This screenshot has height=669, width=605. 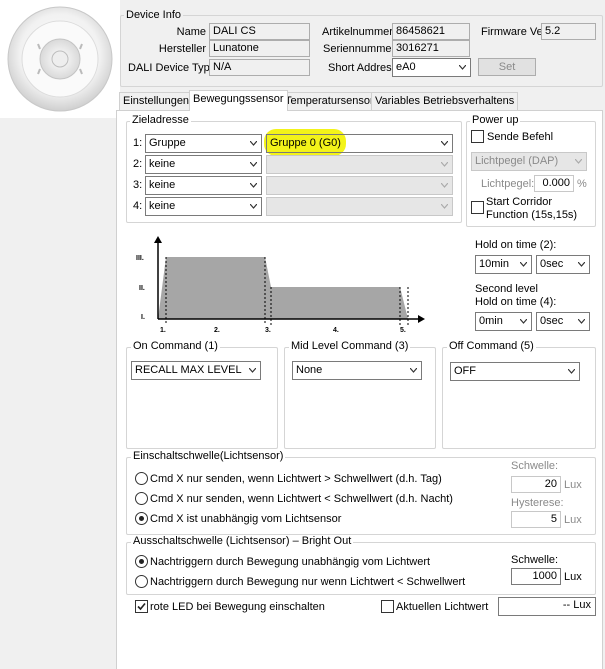 What do you see at coordinates (191, 32) in the screenshot?
I see `name-label: Name` at bounding box center [191, 32].